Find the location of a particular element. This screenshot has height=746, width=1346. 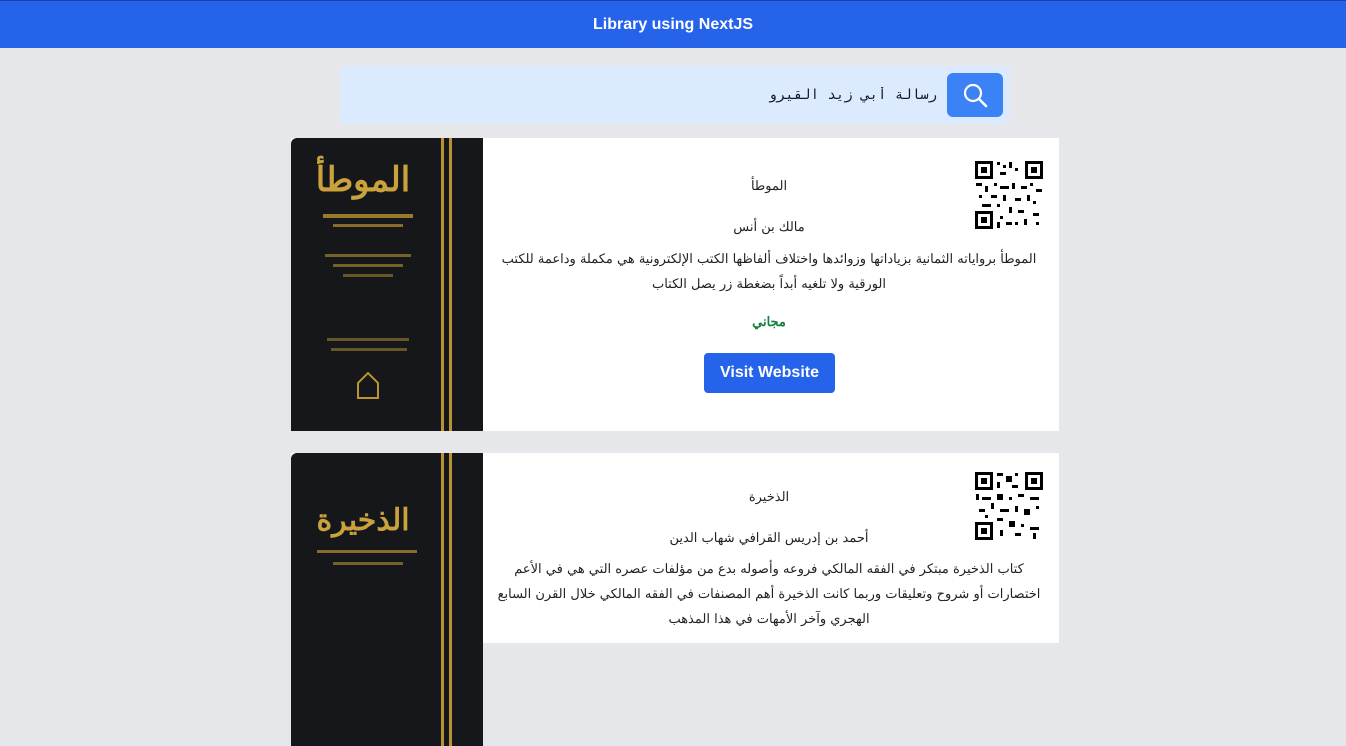

book-price: مجاني is located at coordinates (769, 321).